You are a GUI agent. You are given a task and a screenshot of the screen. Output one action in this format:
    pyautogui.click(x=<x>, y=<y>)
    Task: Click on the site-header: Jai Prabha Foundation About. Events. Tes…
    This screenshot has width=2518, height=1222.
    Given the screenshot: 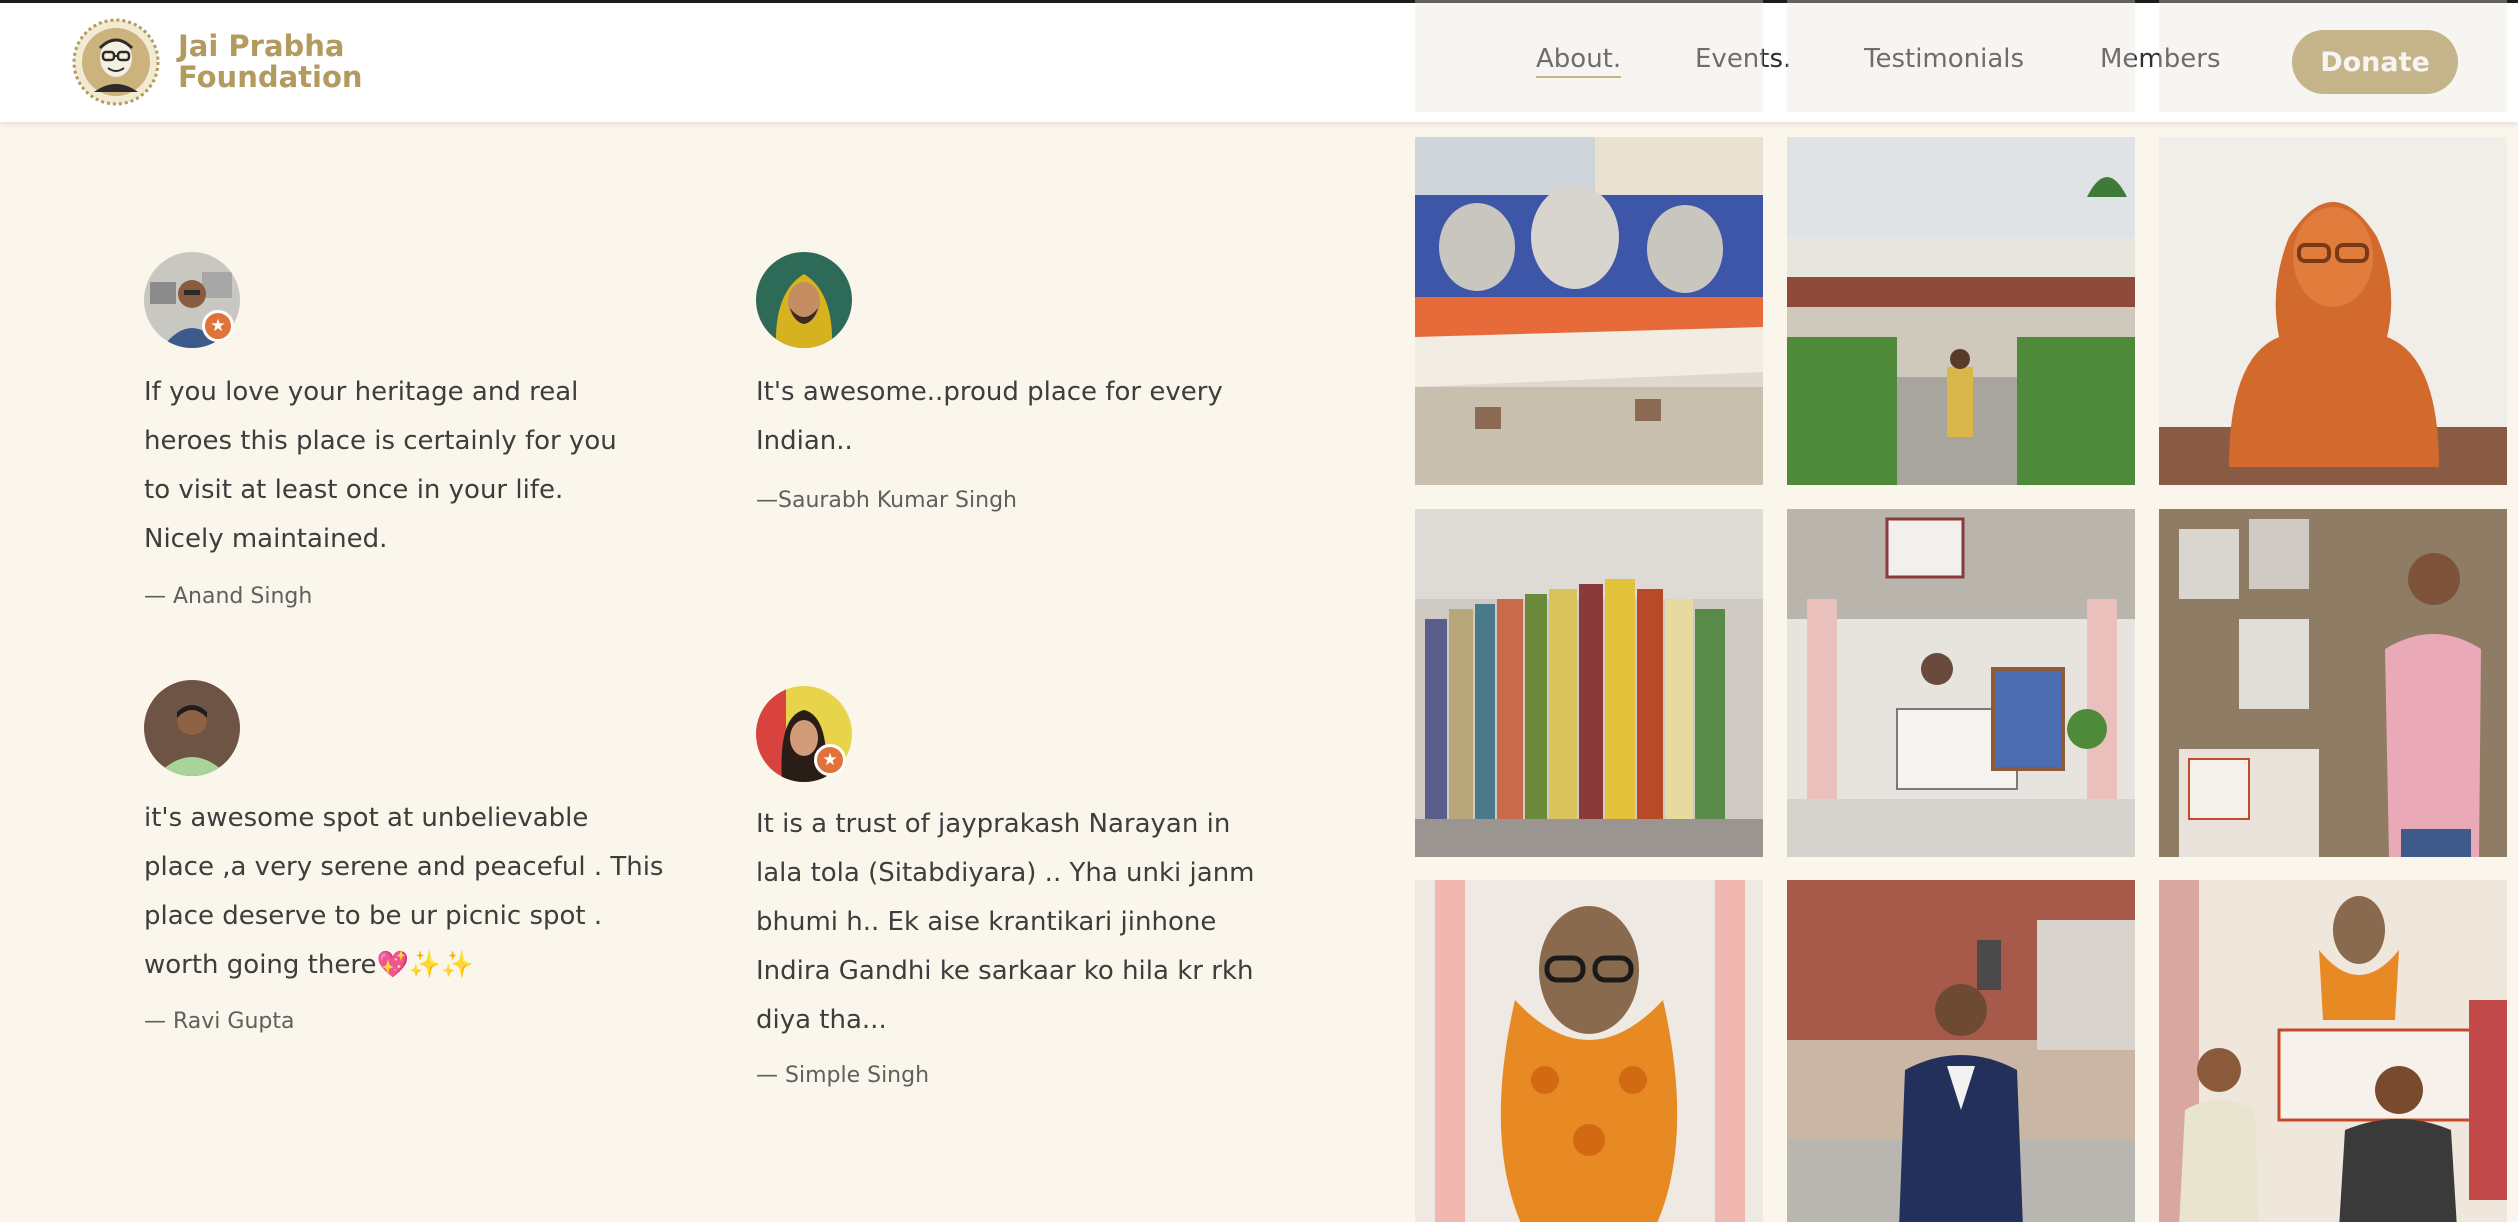 What is the action you would take?
    pyautogui.click(x=1259, y=61)
    